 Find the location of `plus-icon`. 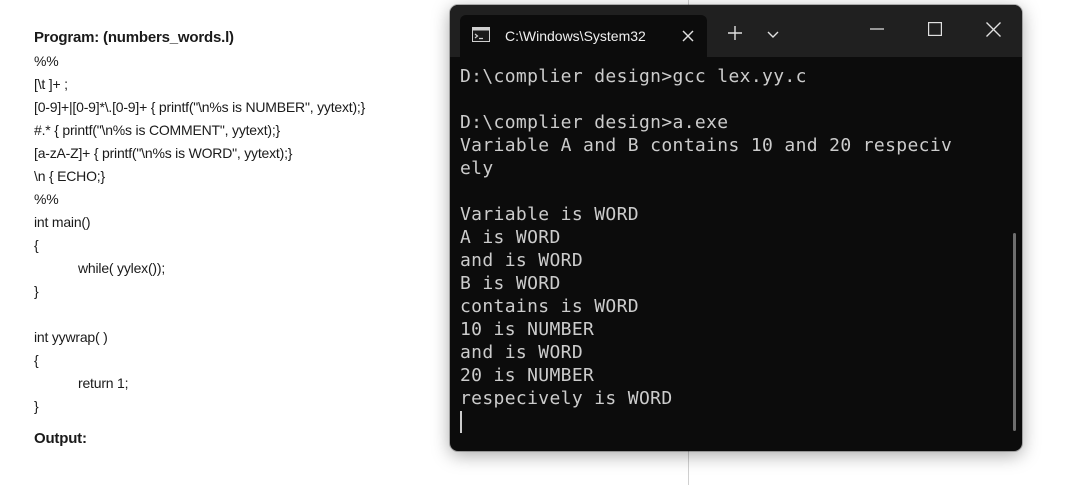

plus-icon is located at coordinates (735, 33).